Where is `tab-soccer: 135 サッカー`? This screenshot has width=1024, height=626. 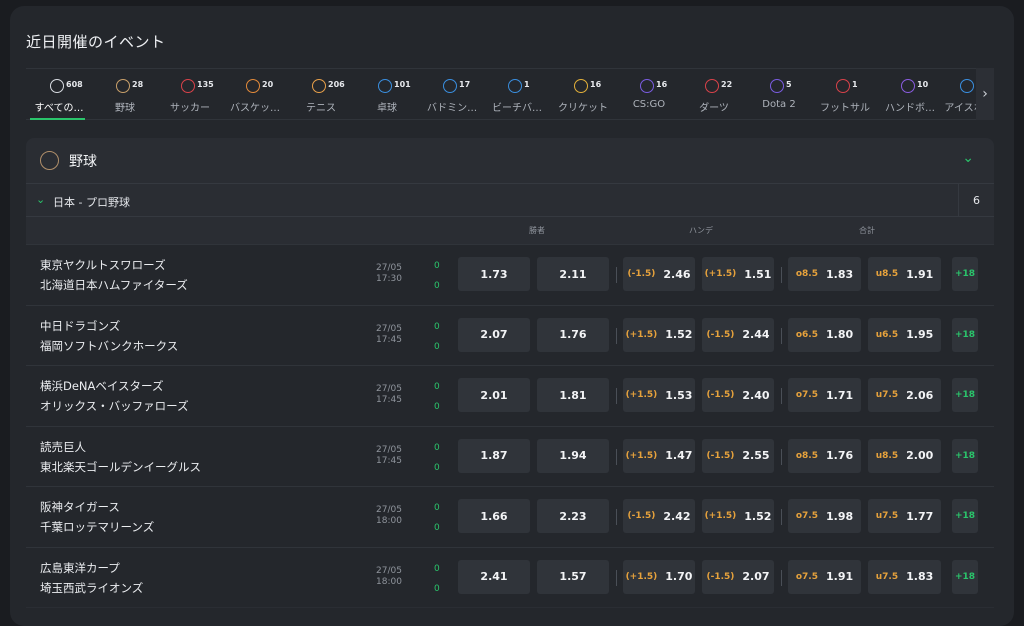
tab-soccer: 135 サッカー is located at coordinates (190, 94).